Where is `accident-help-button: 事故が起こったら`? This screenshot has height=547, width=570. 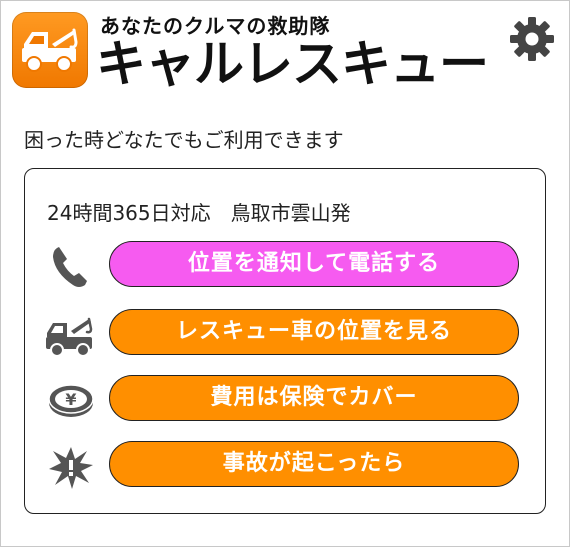
accident-help-button: 事故が起こったら is located at coordinates (314, 464).